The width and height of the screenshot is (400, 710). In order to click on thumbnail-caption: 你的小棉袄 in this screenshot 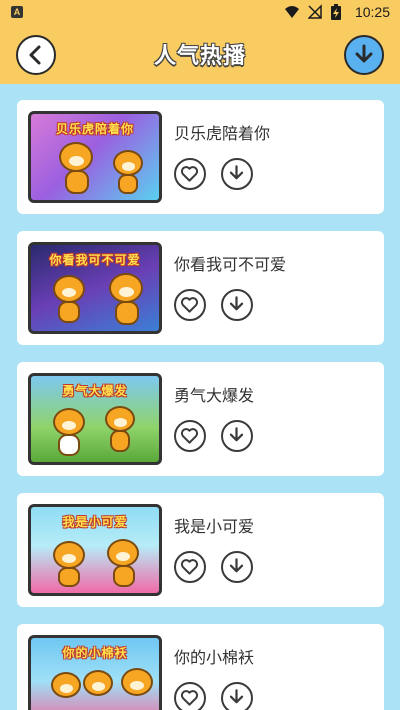, I will do `click(95, 653)`.